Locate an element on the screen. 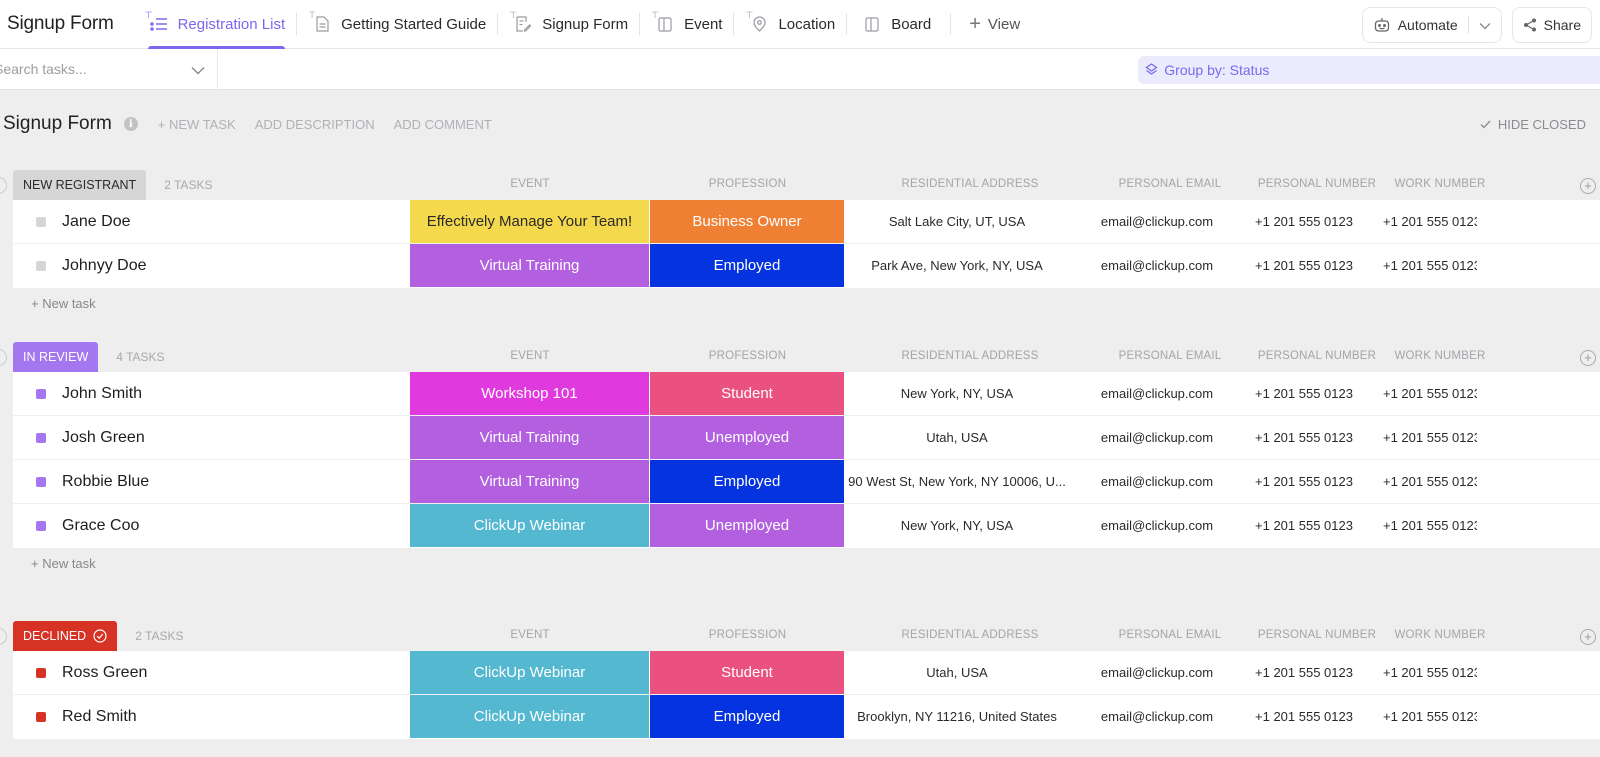 The height and width of the screenshot is (757, 1600). tab-board: Board is located at coordinates (894, 24).